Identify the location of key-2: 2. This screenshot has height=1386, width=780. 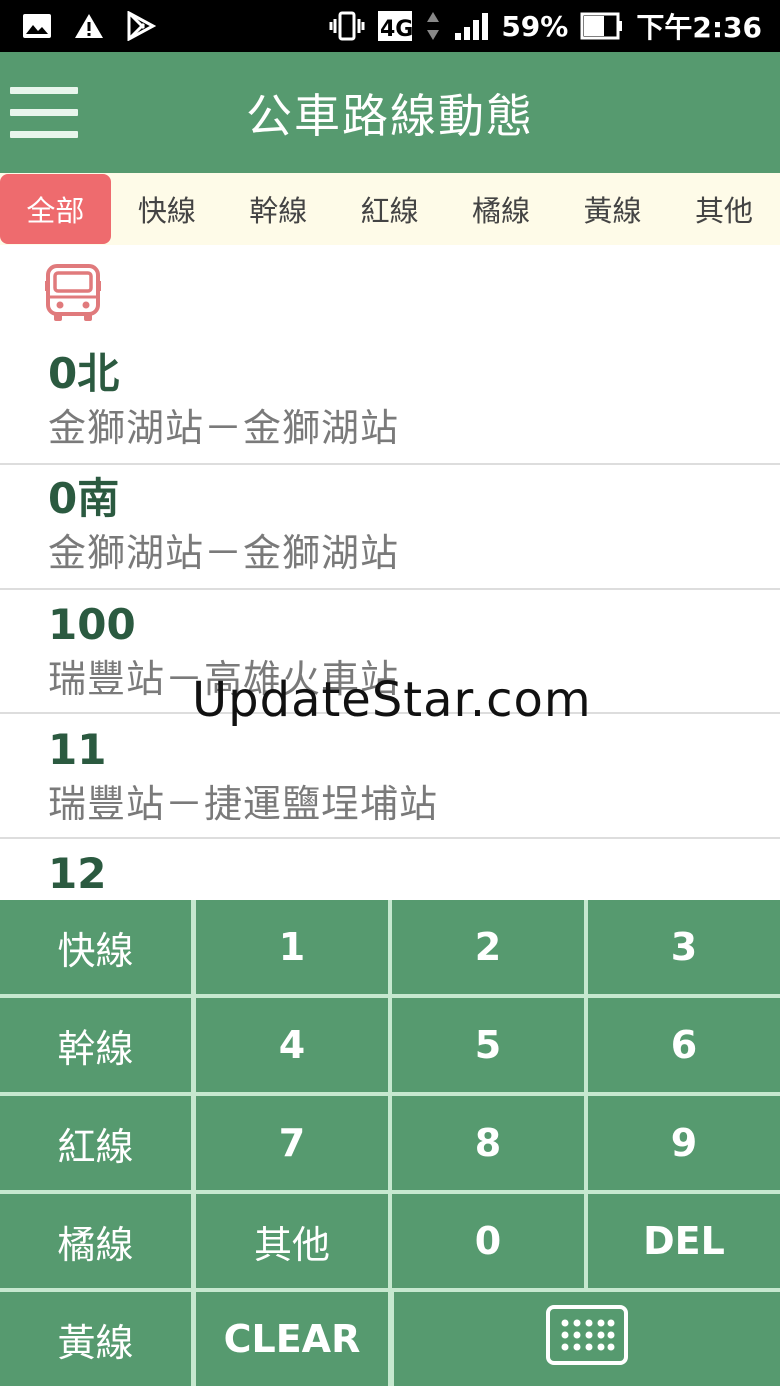
(488, 947).